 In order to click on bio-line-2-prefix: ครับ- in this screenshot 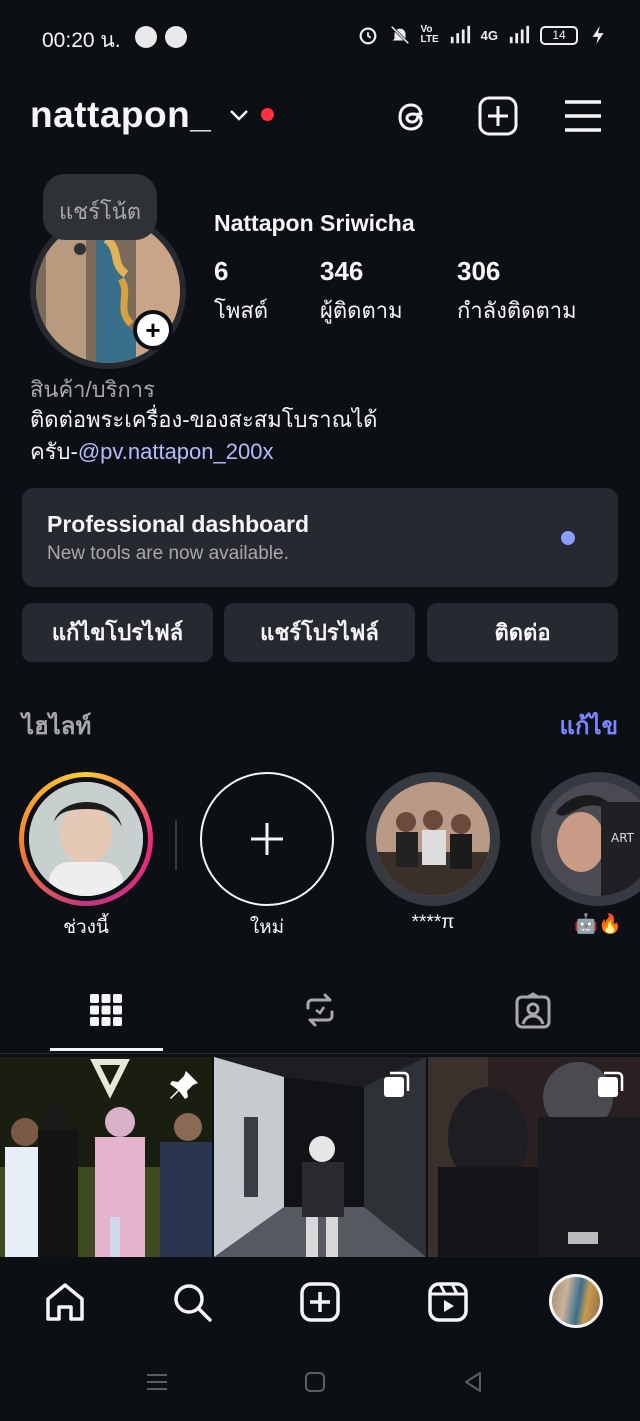, I will do `click(54, 451)`.